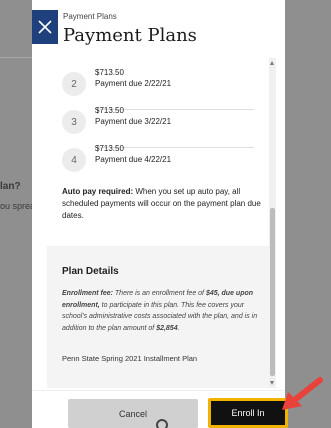 The width and height of the screenshot is (331, 428). I want to click on scroll-up-arrow-icon, so click(272, 63).